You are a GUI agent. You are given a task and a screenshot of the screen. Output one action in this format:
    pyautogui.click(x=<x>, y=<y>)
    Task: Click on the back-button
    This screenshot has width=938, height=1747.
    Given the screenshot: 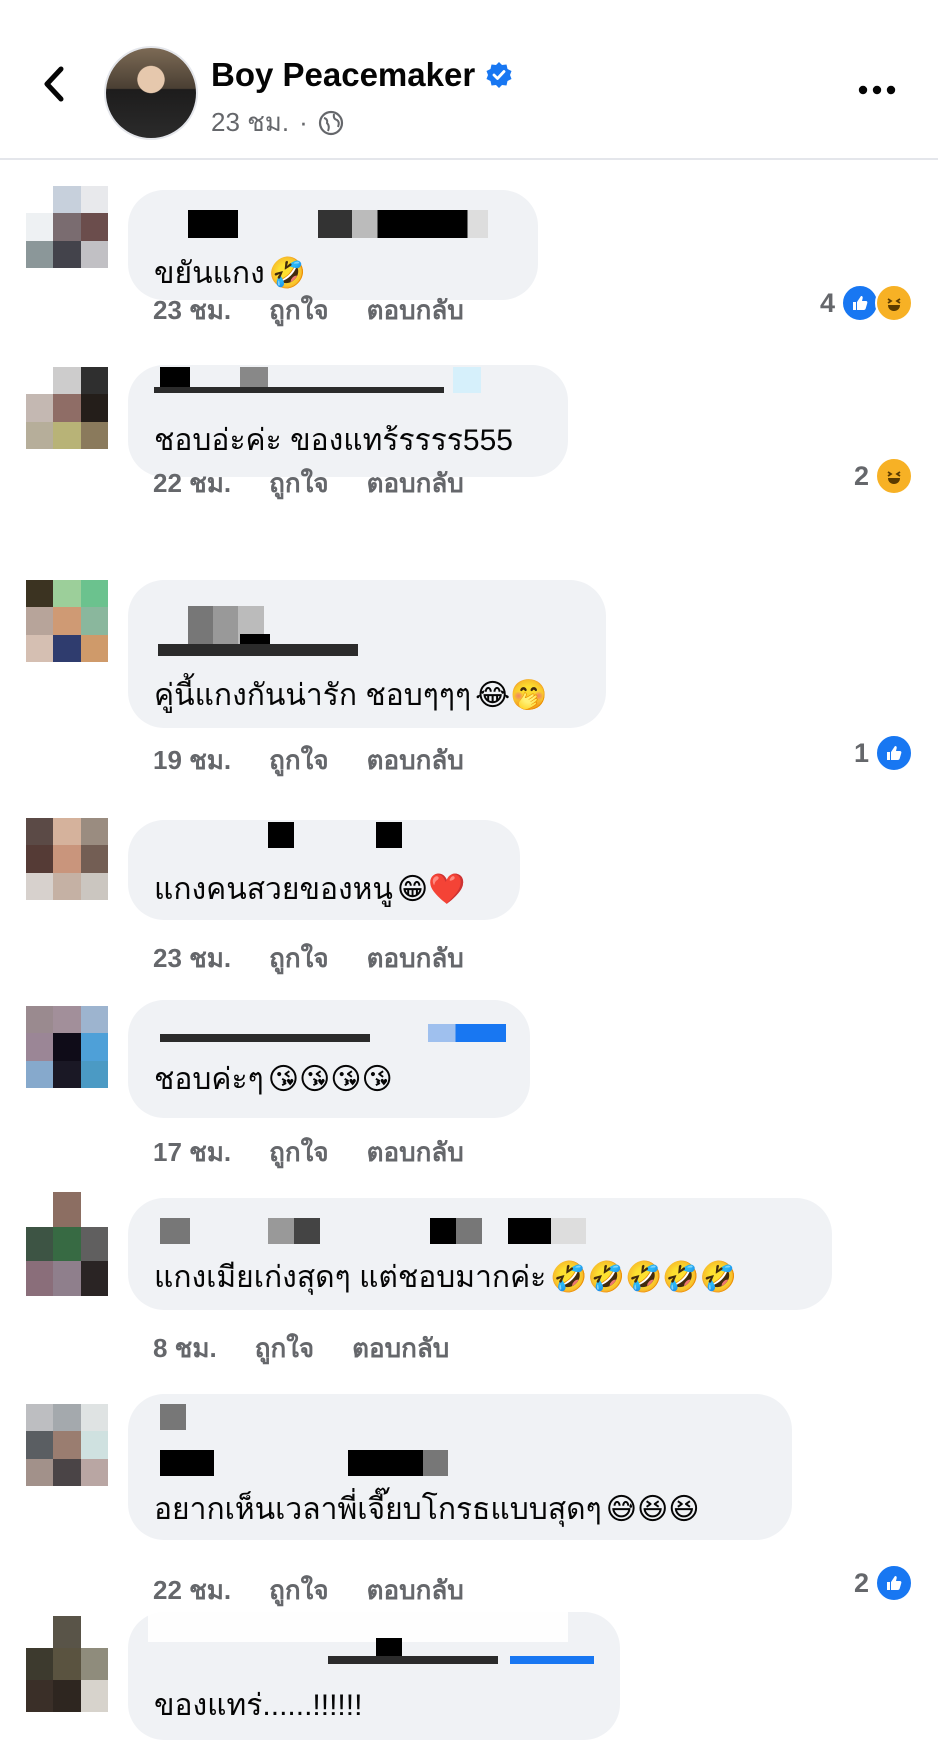 What is the action you would take?
    pyautogui.click(x=54, y=84)
    